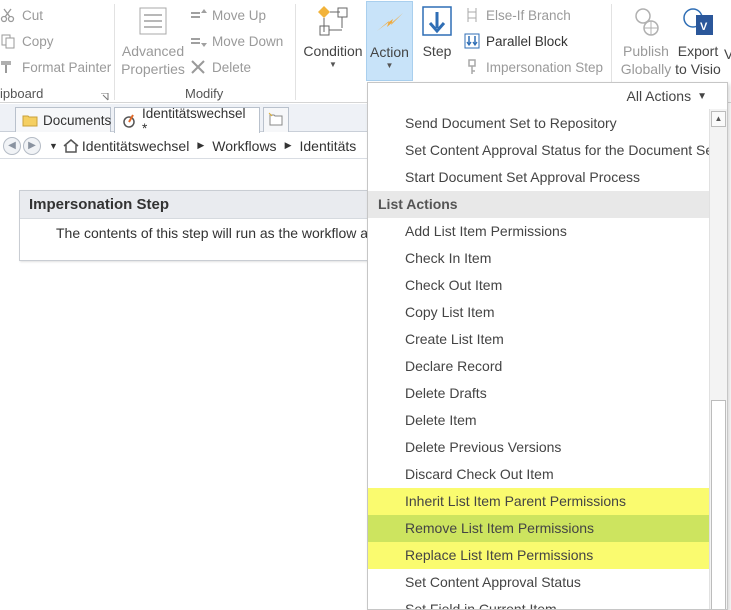 The image size is (731, 610). I want to click on menu-section-header: List Actions, so click(539, 204).